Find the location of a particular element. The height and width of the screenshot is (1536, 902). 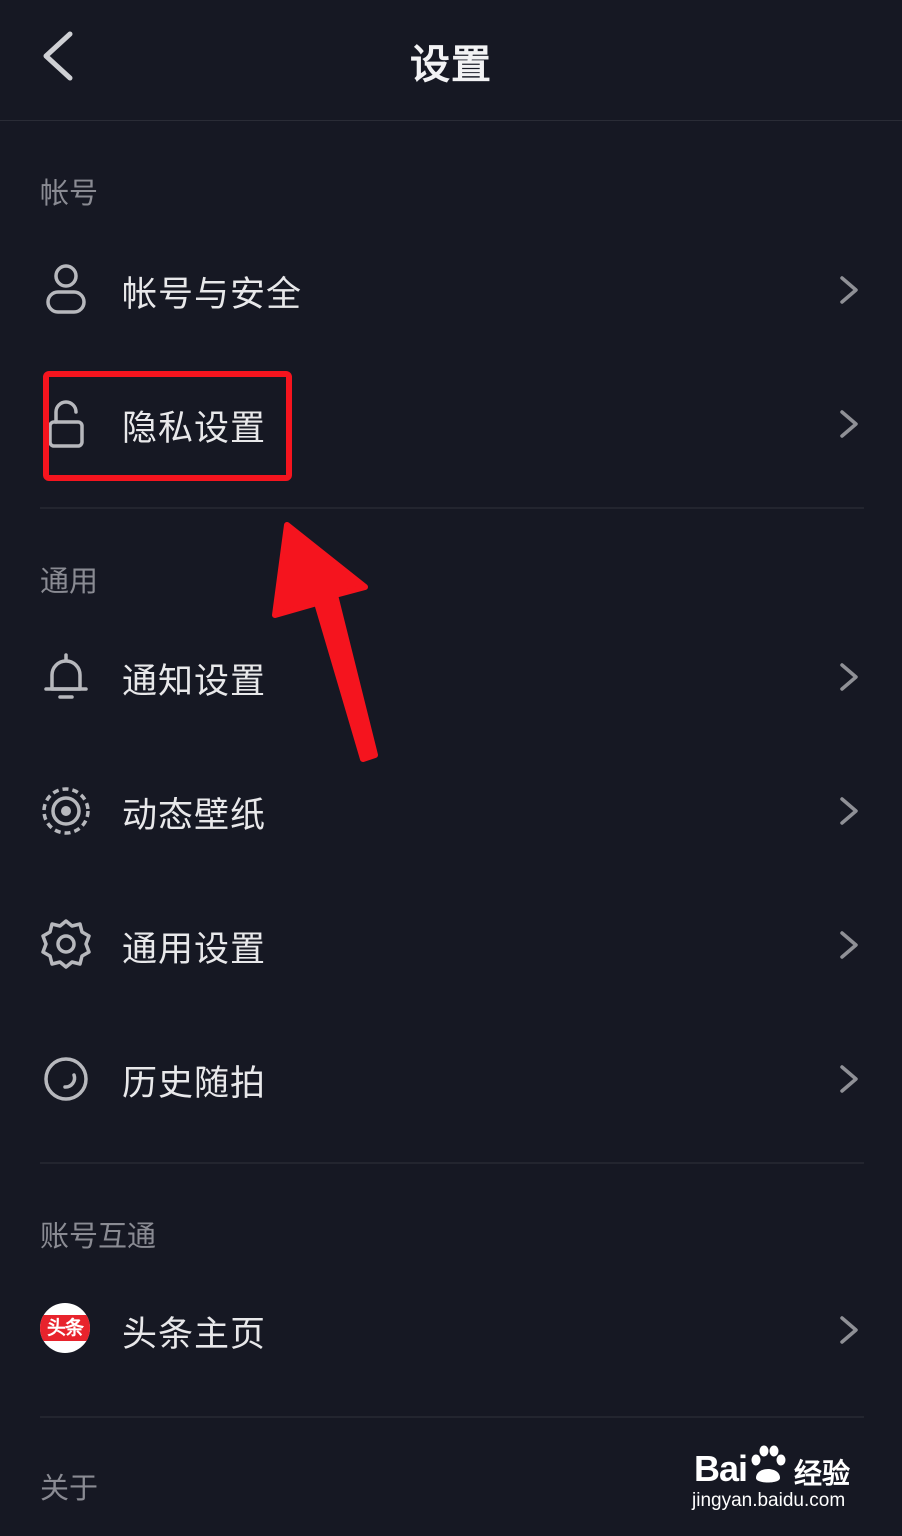

top-bar: 设置 is located at coordinates (451, 60).